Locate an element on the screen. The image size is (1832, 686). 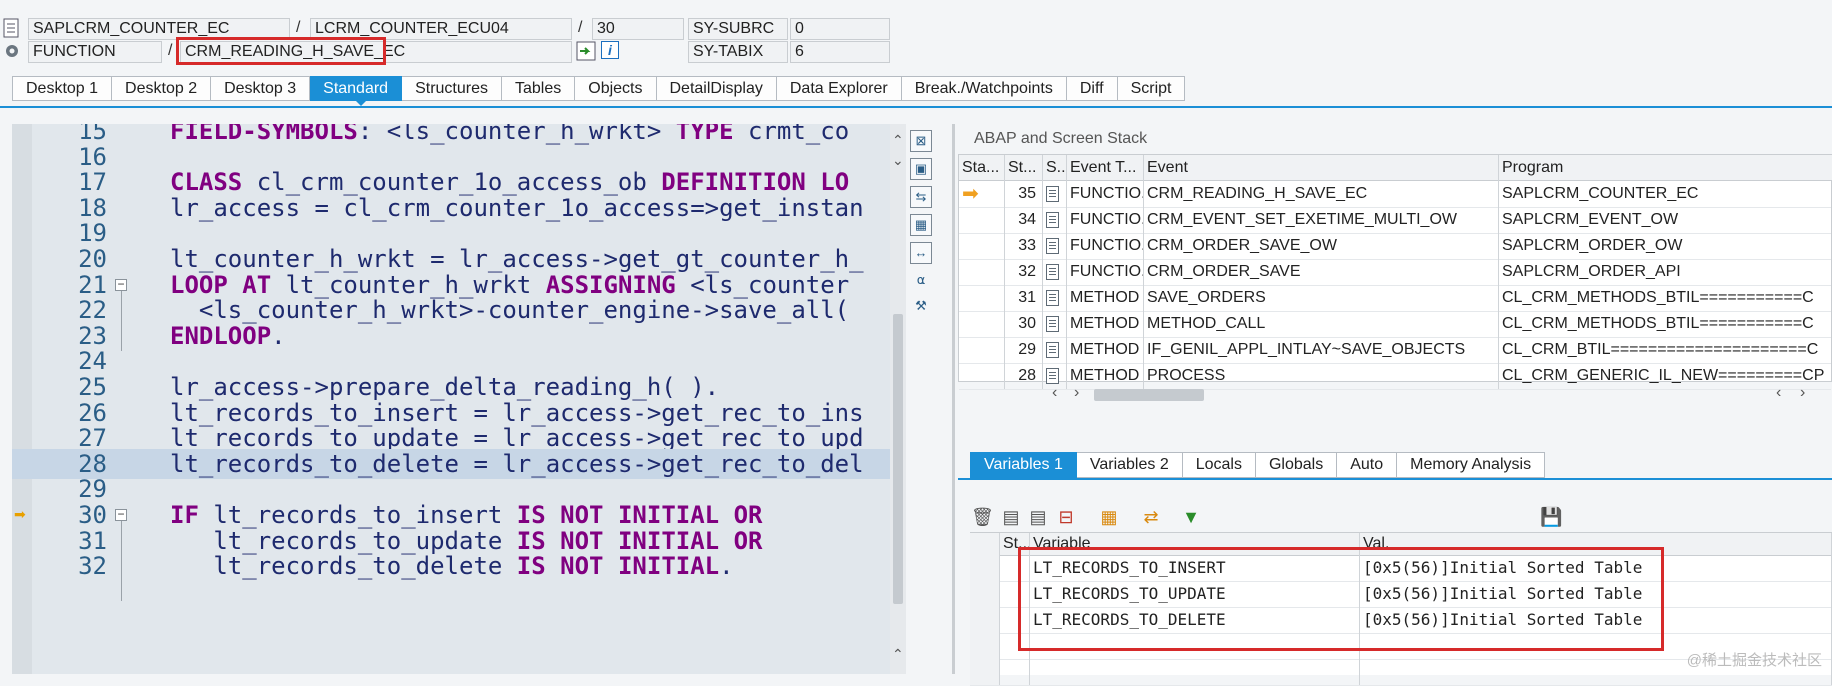
variable-name: LT_RECORDS_TO_DELETE is located at coordinates (1195, 620).